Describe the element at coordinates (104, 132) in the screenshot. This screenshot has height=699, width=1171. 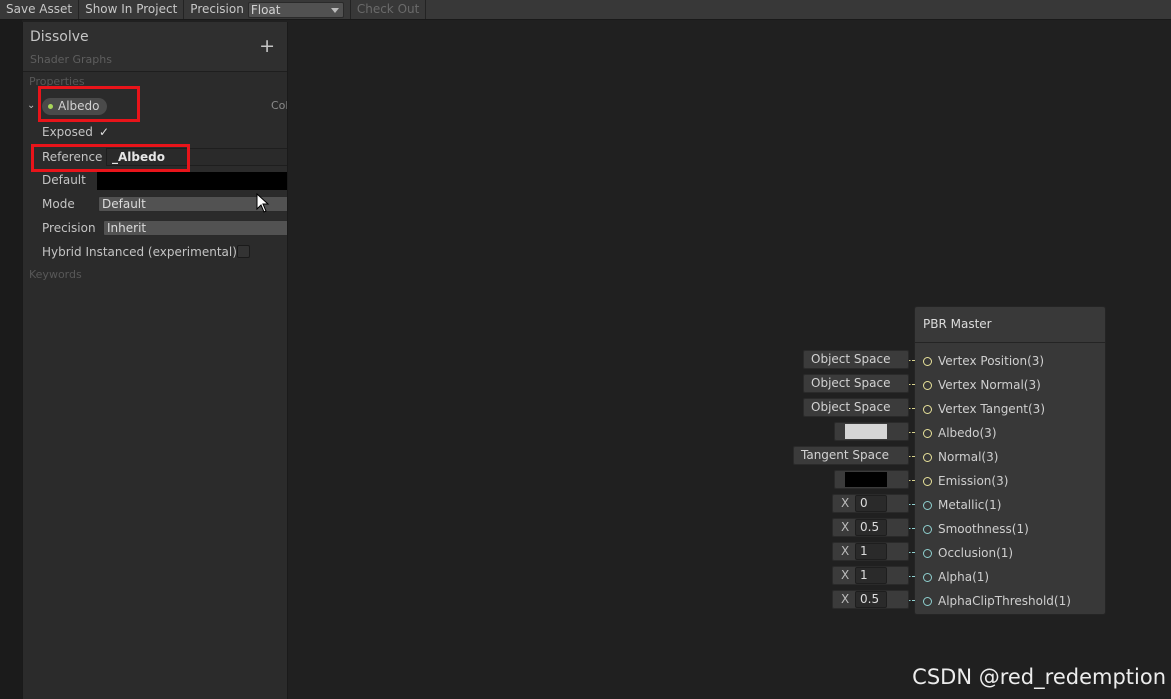
I see `exposed-checkbox: ✓` at that location.